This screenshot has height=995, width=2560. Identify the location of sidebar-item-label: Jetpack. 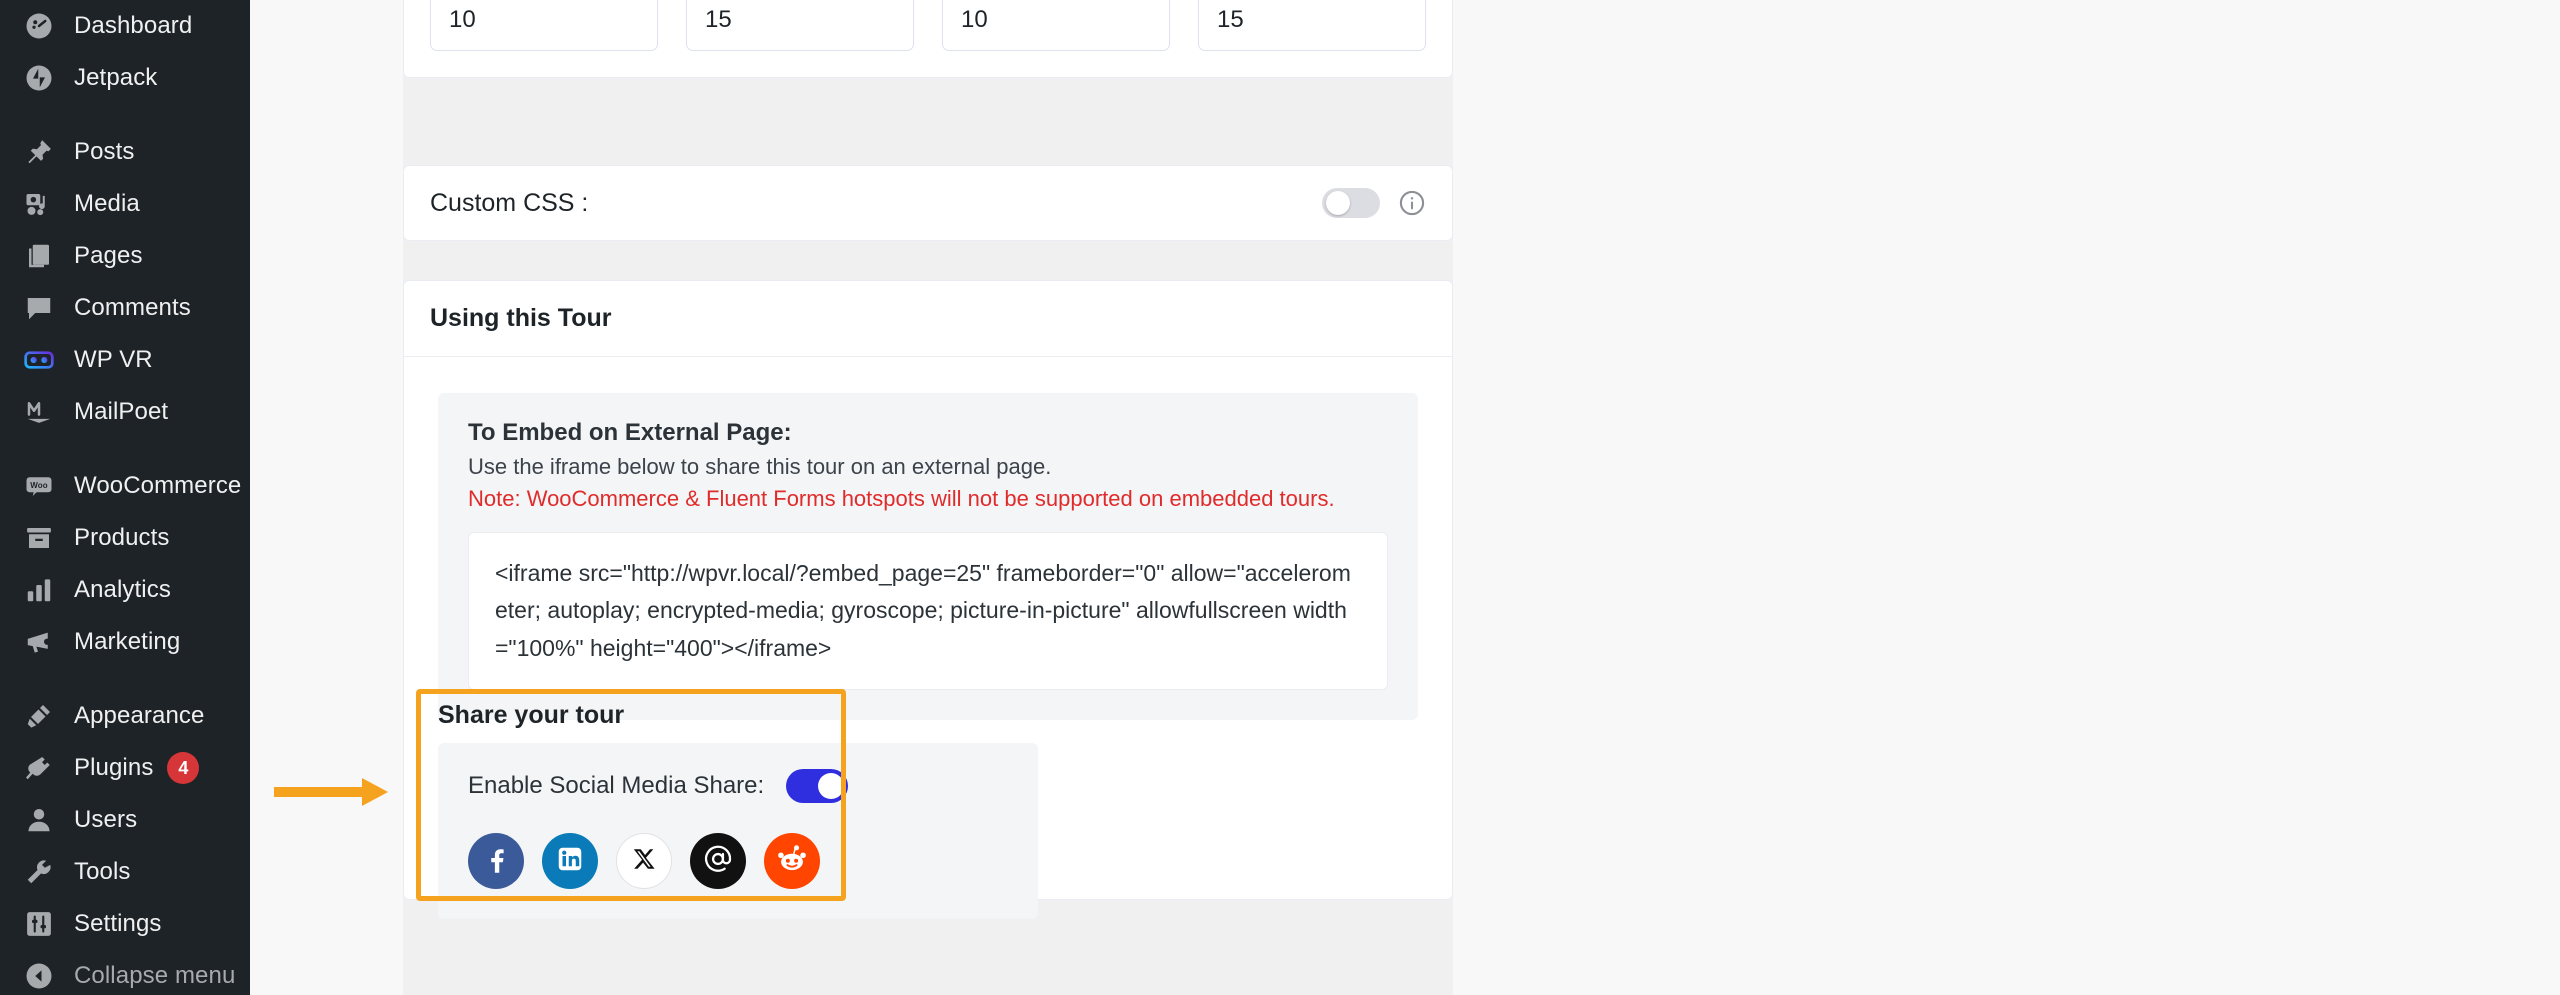
(116, 77).